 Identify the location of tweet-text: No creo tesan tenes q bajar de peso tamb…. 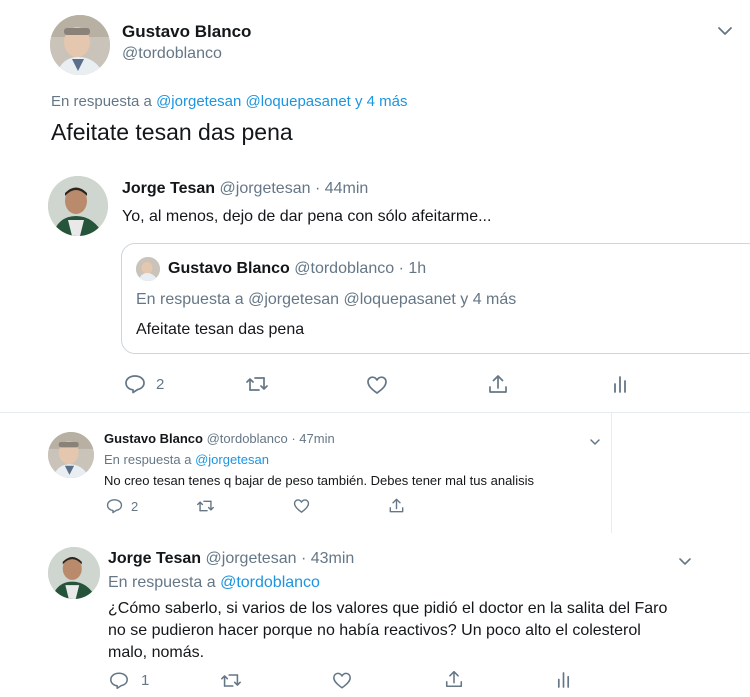
(319, 480).